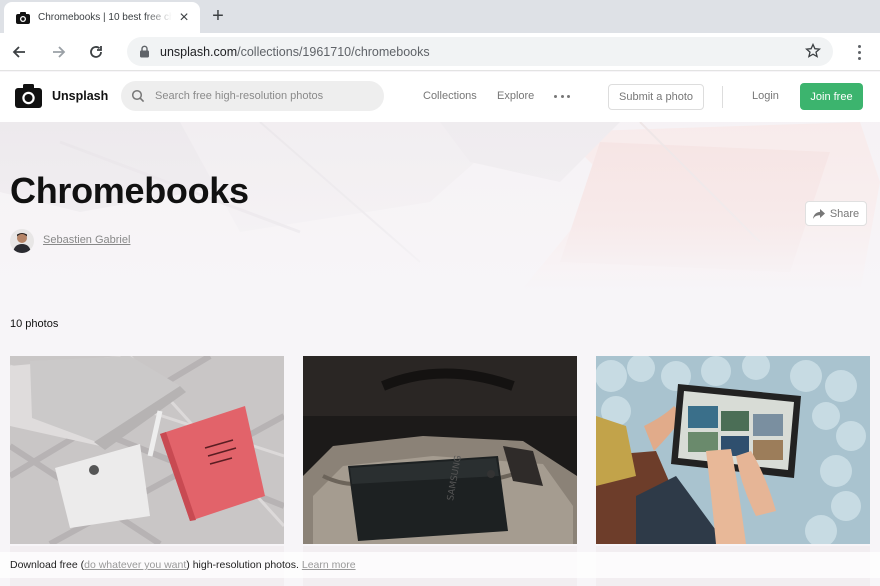 Image resolution: width=880 pixels, height=586 pixels. What do you see at coordinates (135, 565) in the screenshot?
I see `license-link: do whatever you want` at bounding box center [135, 565].